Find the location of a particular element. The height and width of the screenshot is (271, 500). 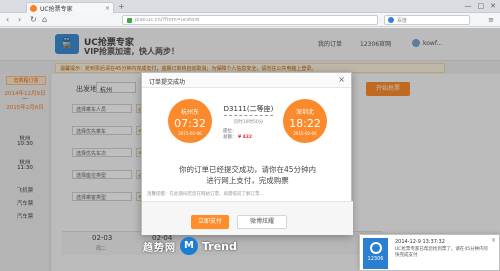

refresh-icon: ↻ is located at coordinates (33, 20).